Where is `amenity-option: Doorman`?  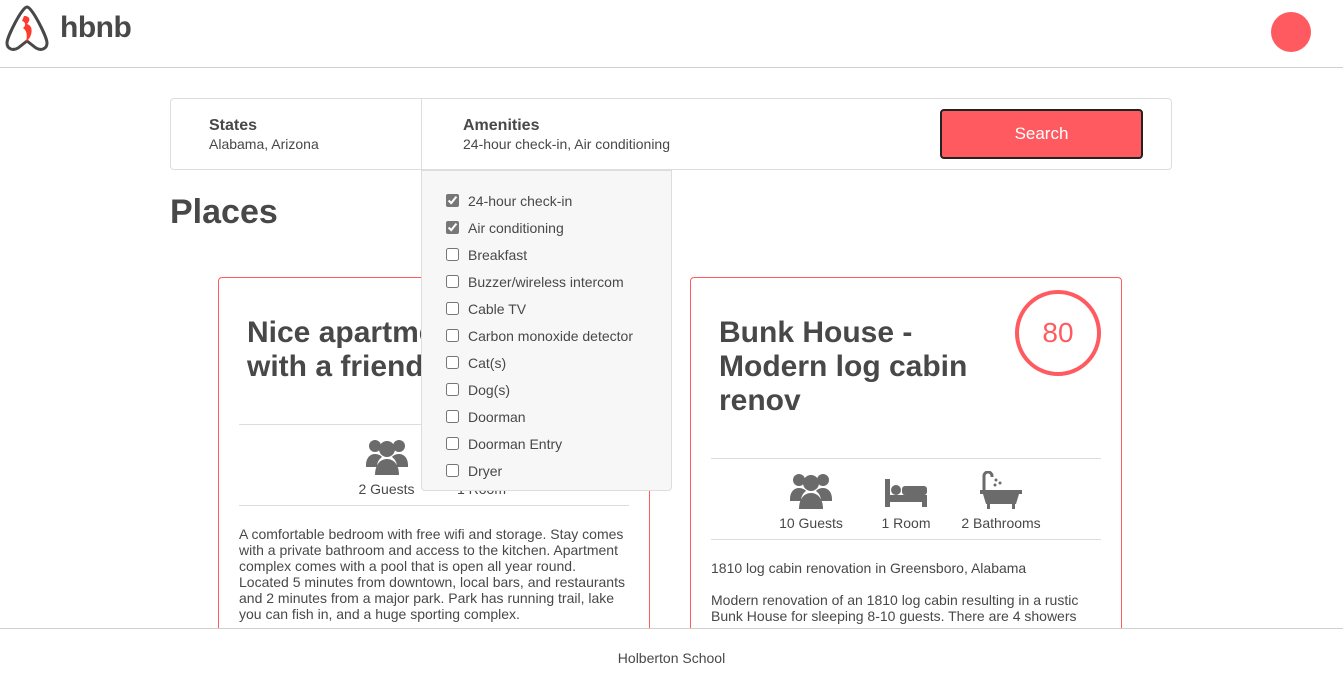
amenity-option: Doorman is located at coordinates (546, 416).